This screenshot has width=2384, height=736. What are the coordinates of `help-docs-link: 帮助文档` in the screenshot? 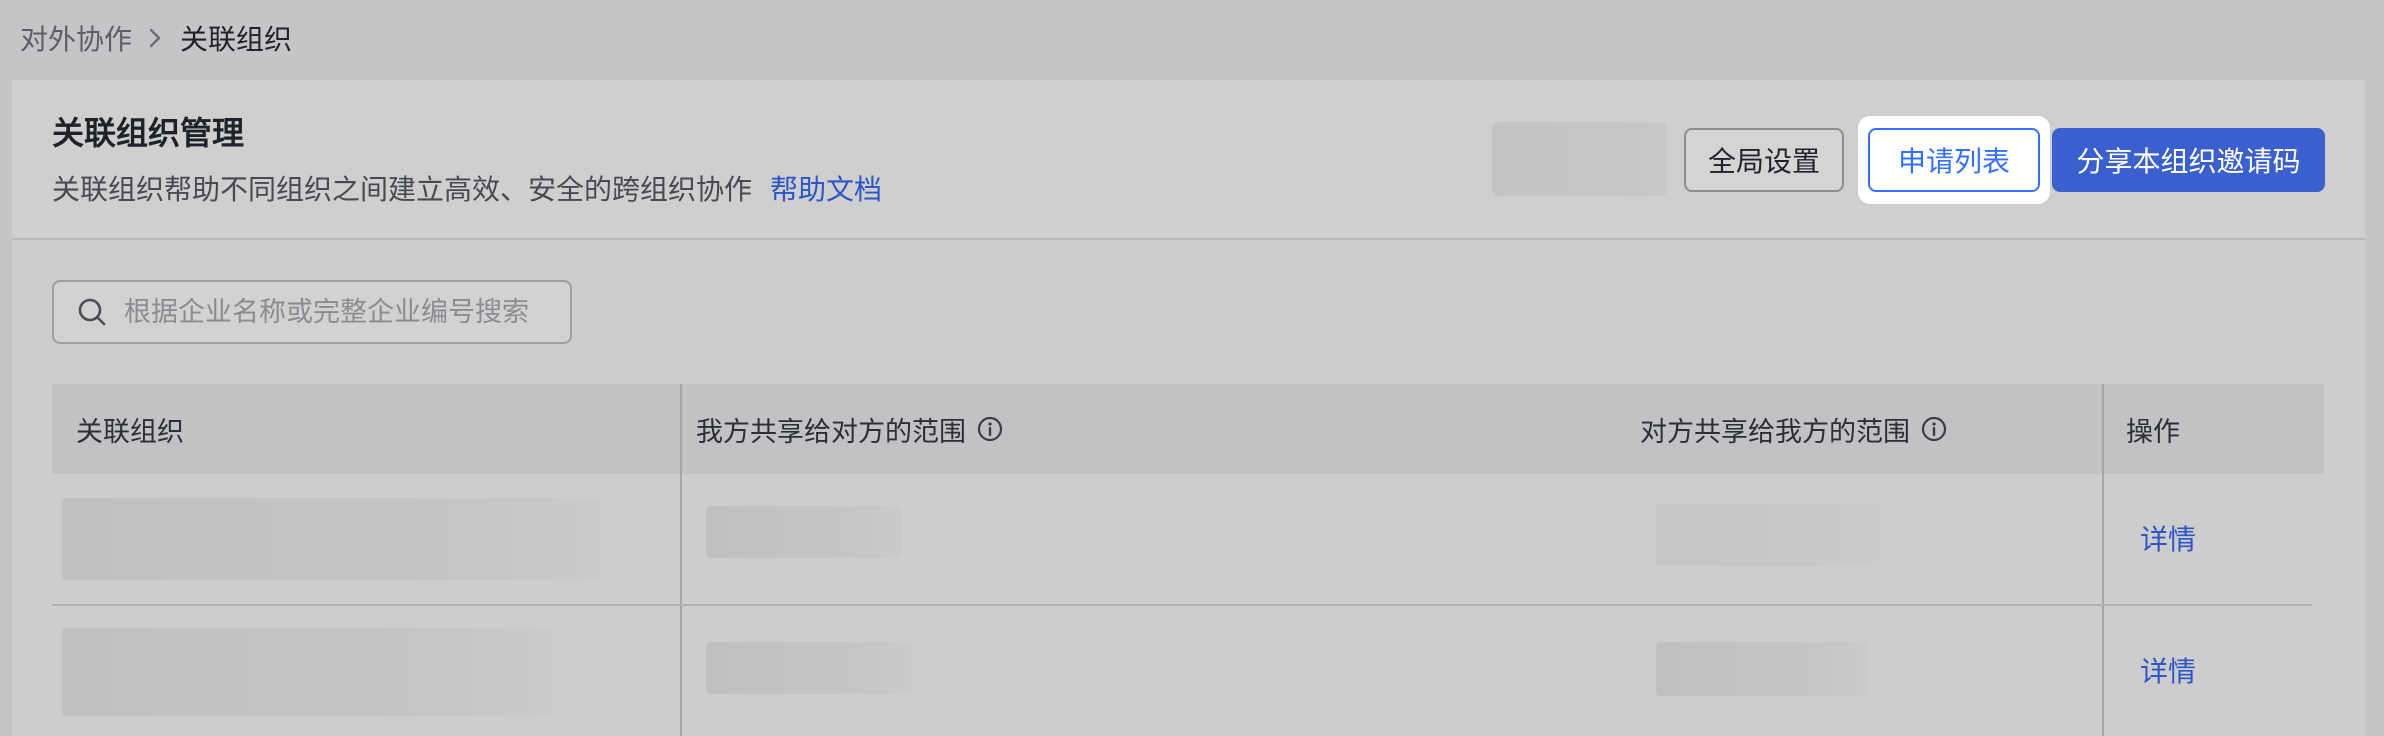 It's located at (826, 188).